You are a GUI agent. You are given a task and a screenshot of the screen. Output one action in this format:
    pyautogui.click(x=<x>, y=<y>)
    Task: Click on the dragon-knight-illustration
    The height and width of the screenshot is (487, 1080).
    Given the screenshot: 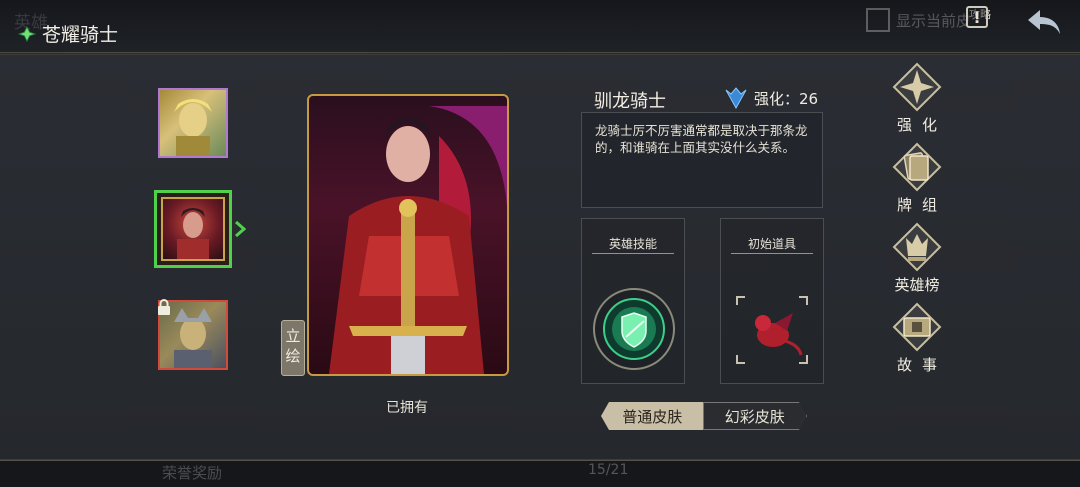 What is the action you would take?
    pyautogui.click(x=418, y=240)
    